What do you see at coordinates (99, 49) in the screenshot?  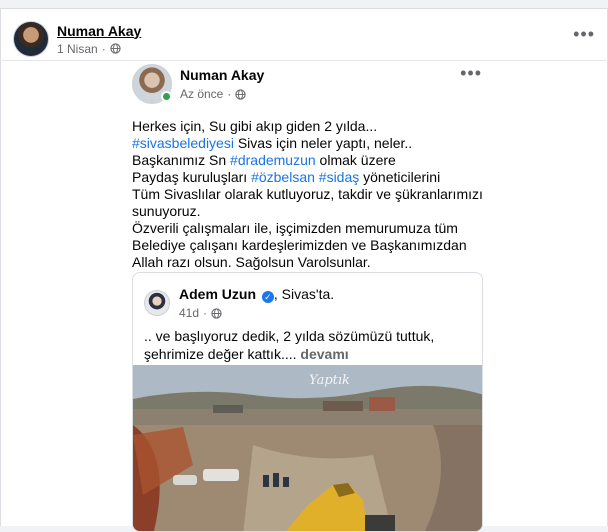 I see `post-meta: 1 Nisan ·` at bounding box center [99, 49].